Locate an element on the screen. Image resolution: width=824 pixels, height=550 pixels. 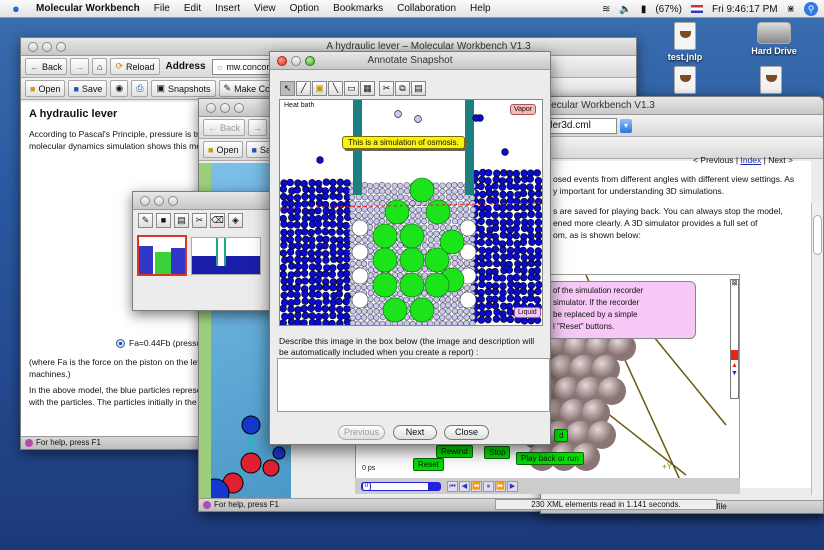
menu-bookmarks: Bookmarks is located at coordinates (358, 8).